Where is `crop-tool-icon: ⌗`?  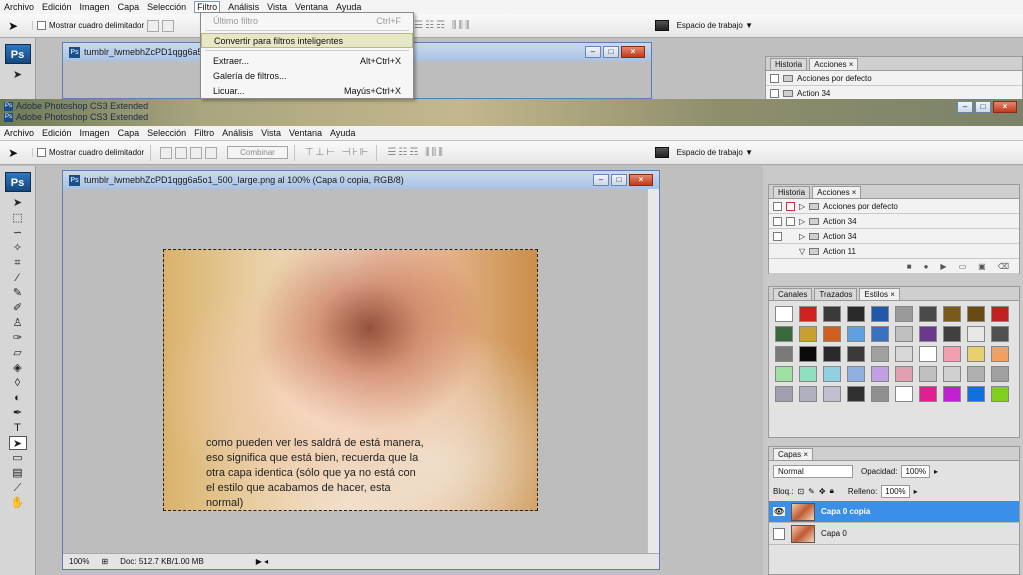
crop-tool-icon: ⌗ is located at coordinates (18, 263).